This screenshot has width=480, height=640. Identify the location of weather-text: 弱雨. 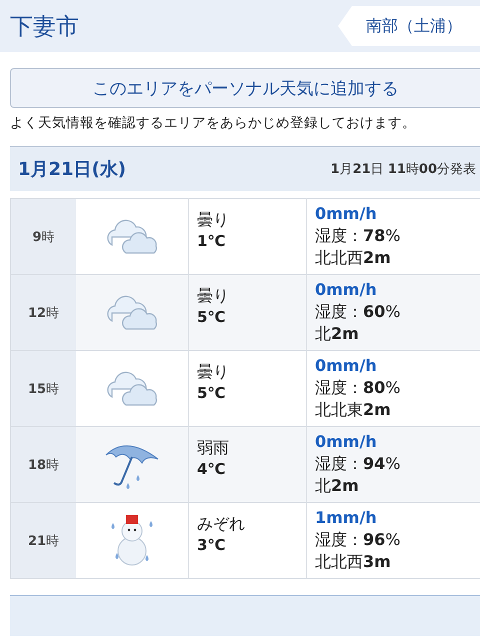
(213, 448).